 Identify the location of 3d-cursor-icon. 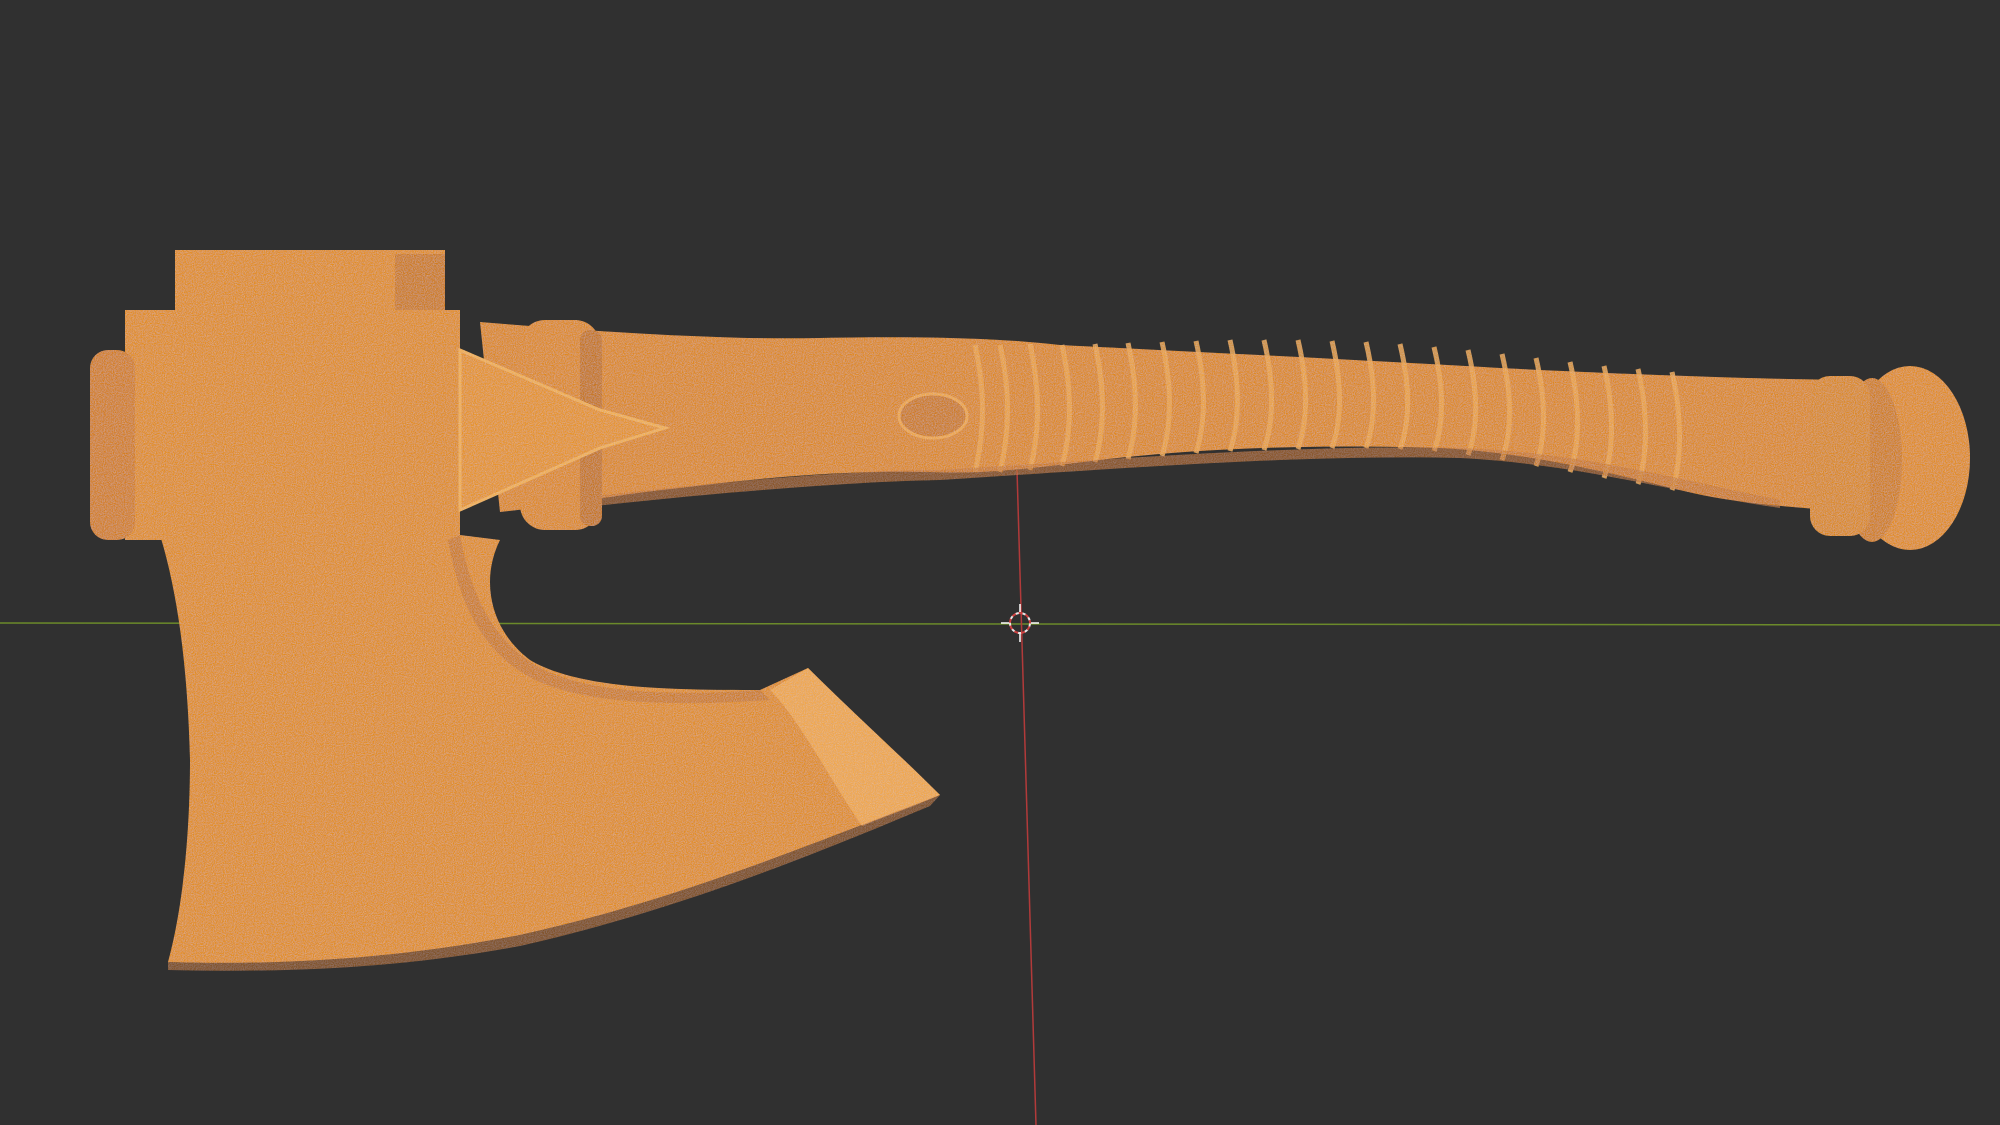
(1020, 623).